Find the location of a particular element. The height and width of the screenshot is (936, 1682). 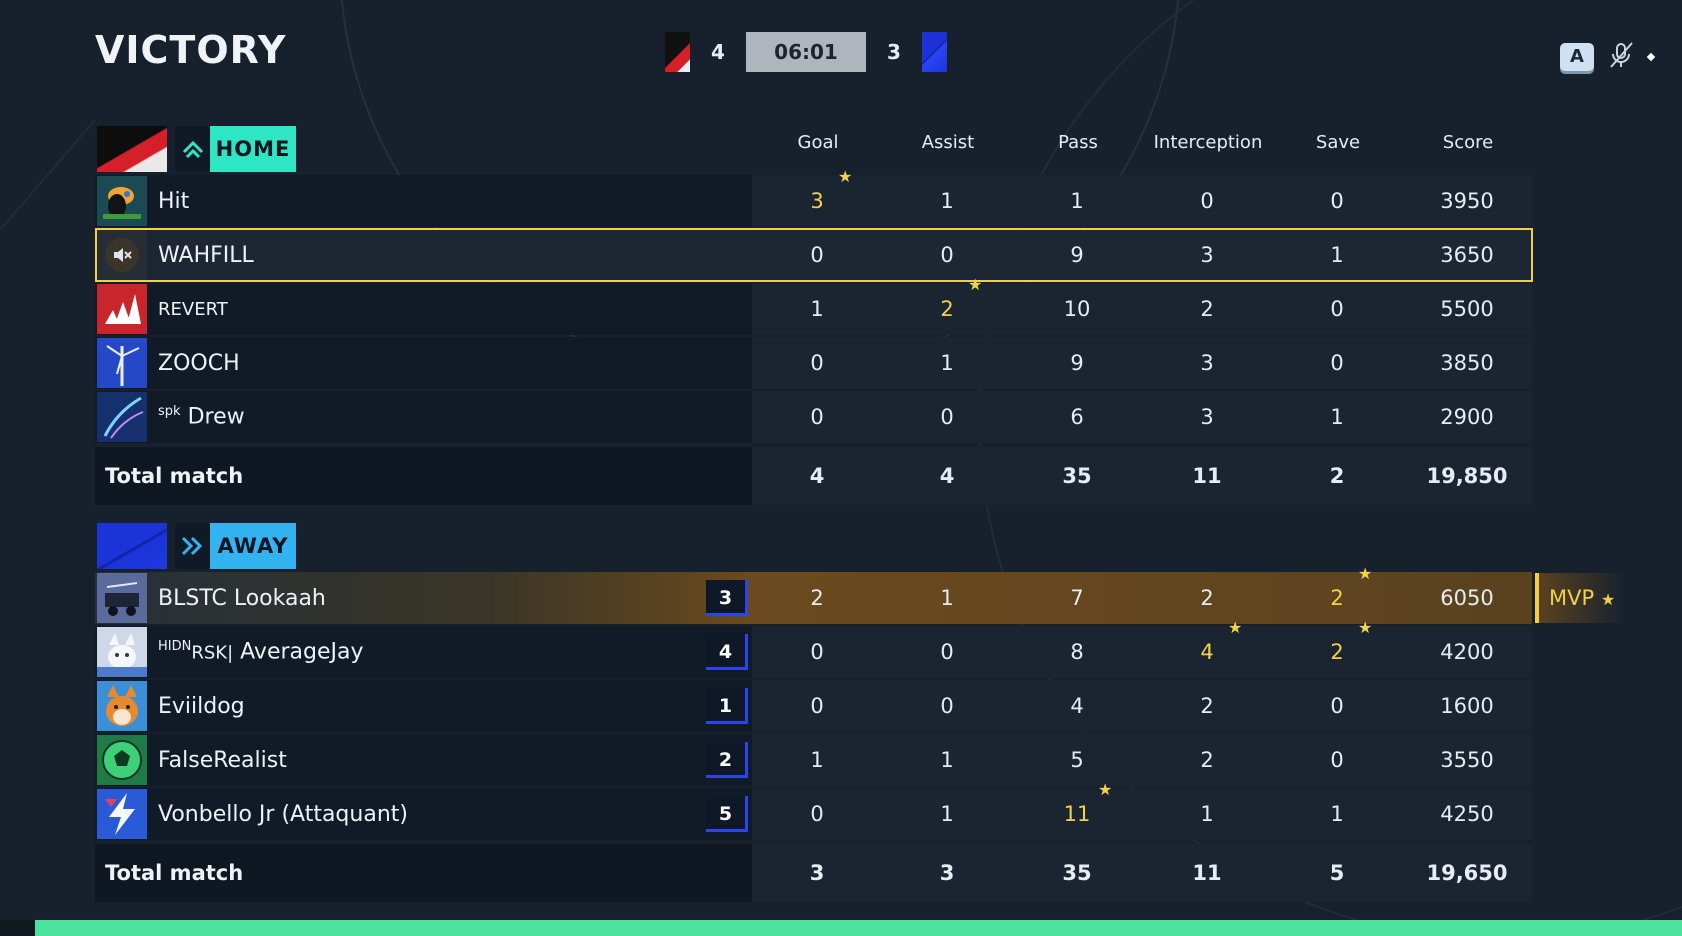

bottom-left-block is located at coordinates (17, 928).